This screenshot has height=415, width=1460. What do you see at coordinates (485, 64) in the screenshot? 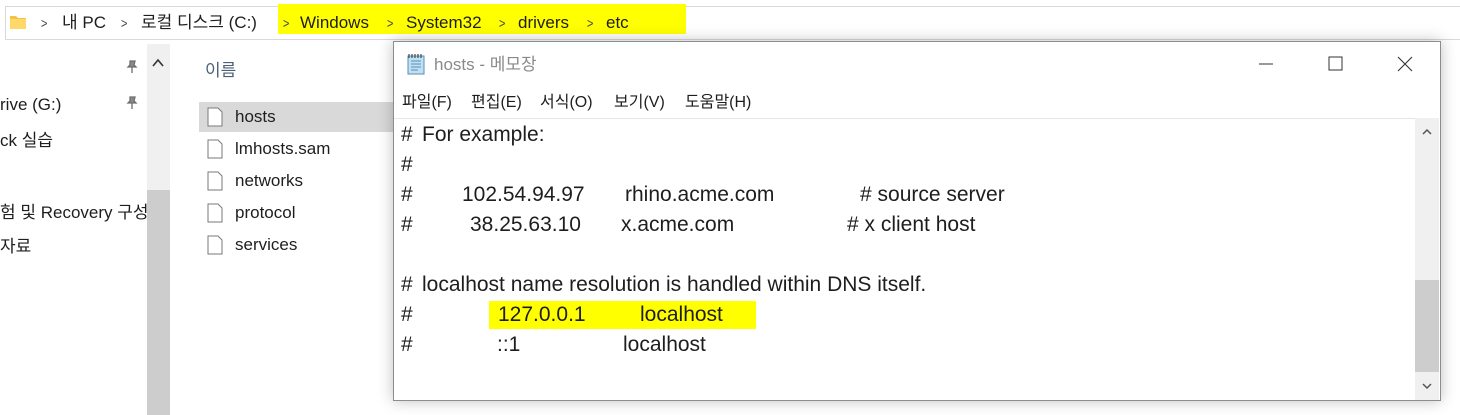
I see `window-title: hosts - 메모장` at bounding box center [485, 64].